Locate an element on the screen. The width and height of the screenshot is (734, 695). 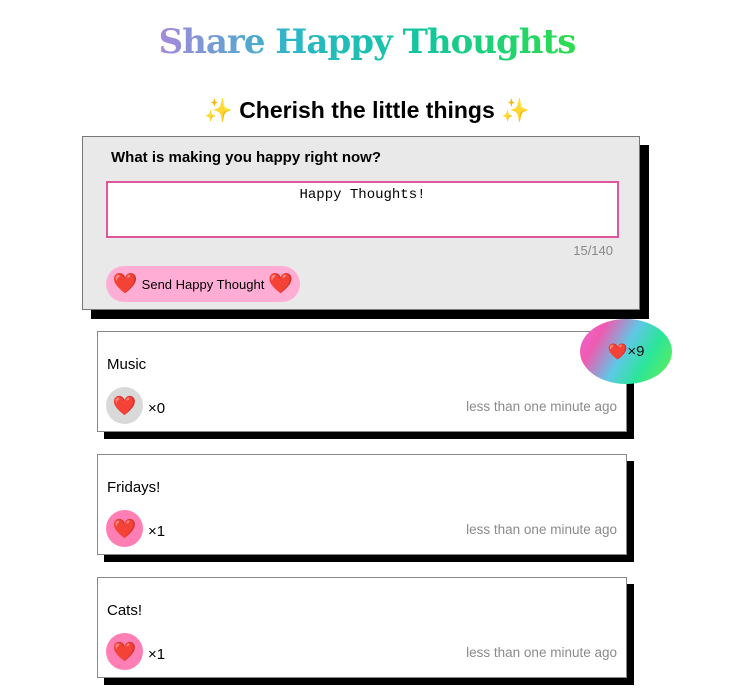
total-likes-count: ×9 is located at coordinates (636, 351).